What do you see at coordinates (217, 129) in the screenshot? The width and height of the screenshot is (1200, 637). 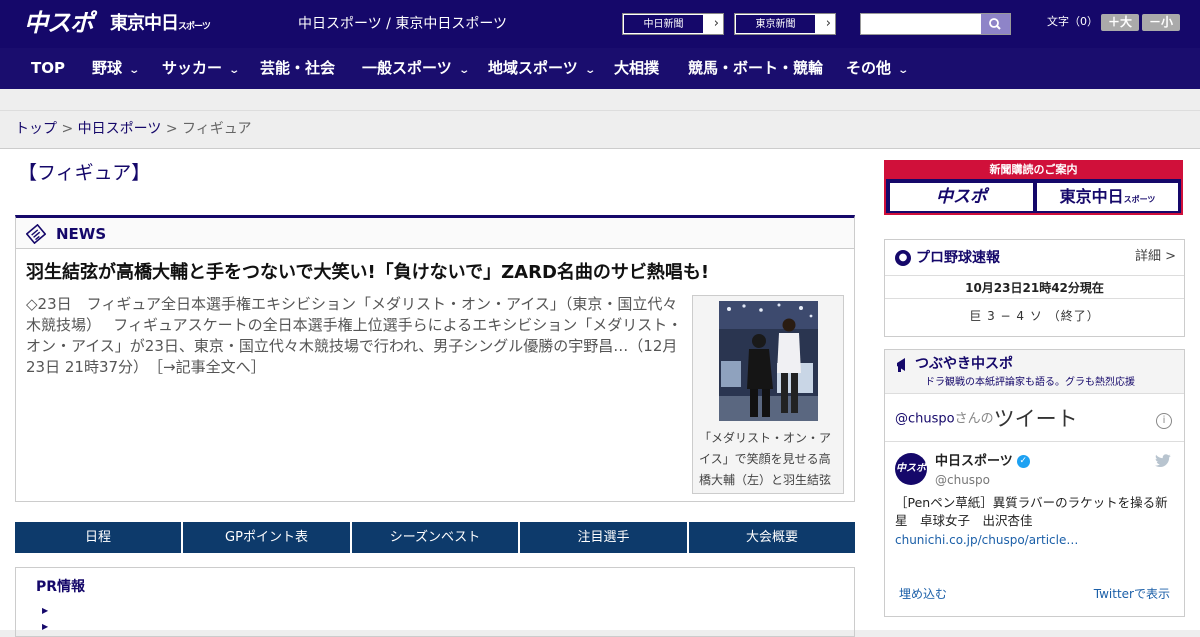 I see `breadcrumb-current: フィギュア` at bounding box center [217, 129].